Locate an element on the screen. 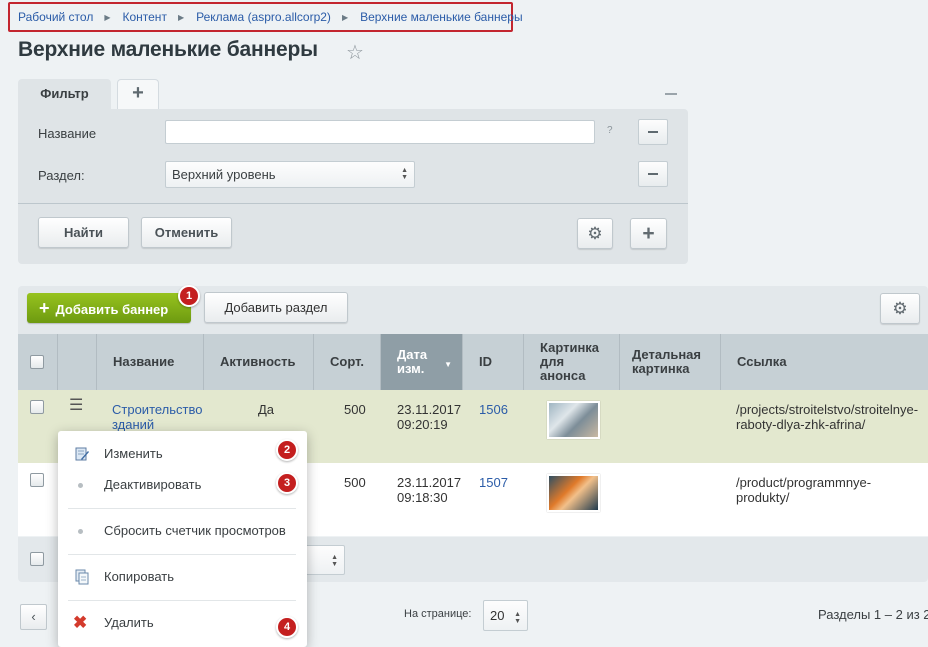  step-badge: 3 is located at coordinates (287, 483).